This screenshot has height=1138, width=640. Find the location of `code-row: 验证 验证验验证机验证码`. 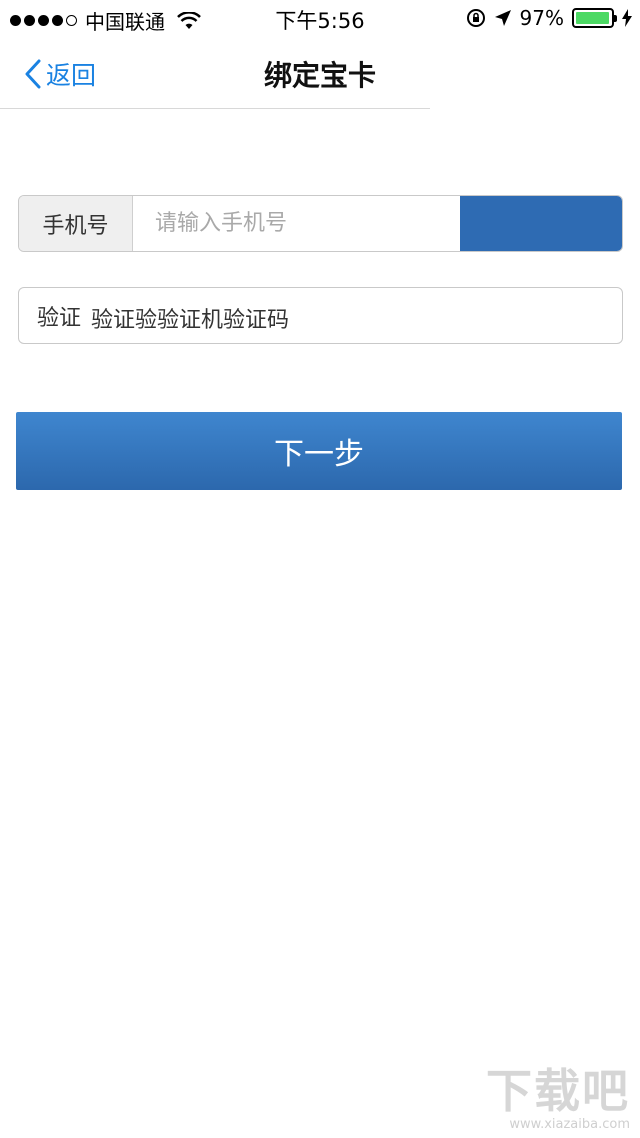

code-row: 验证 验证验验证机验证码 is located at coordinates (320, 315).